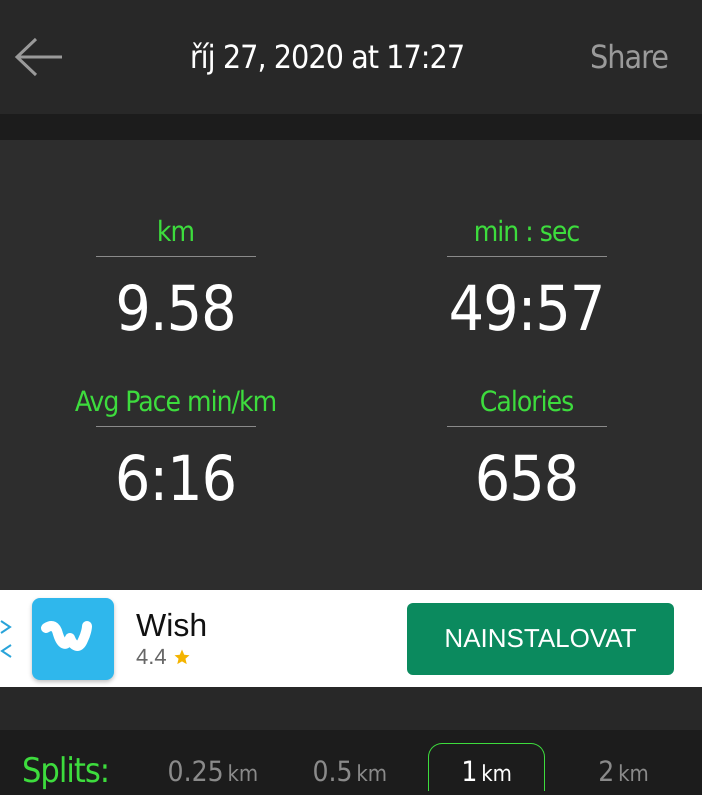  I want to click on stat-label: Avg Pace min/km, so click(175, 402).